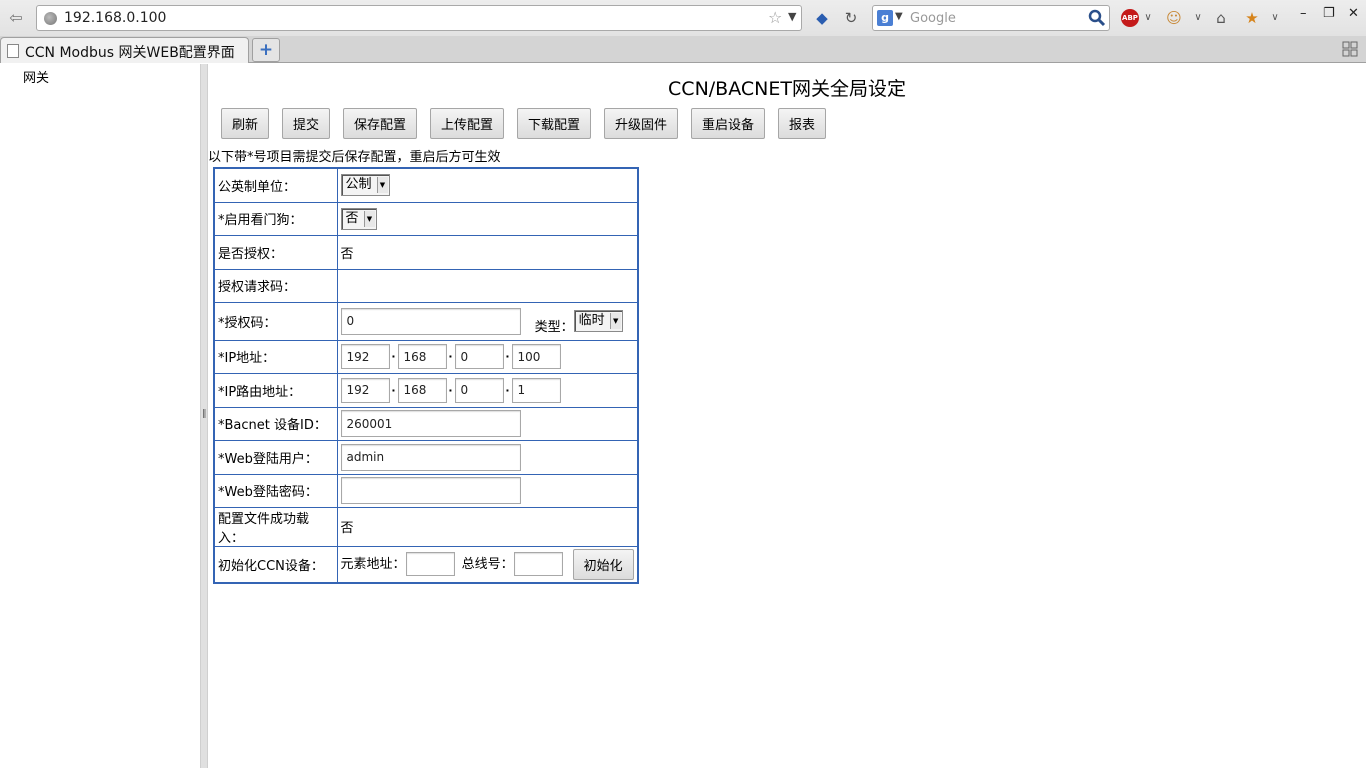 Image resolution: width=1366 pixels, height=768 pixels. Describe the element at coordinates (536, 356) in the screenshot. I see `ip-octet-4-input` at that location.